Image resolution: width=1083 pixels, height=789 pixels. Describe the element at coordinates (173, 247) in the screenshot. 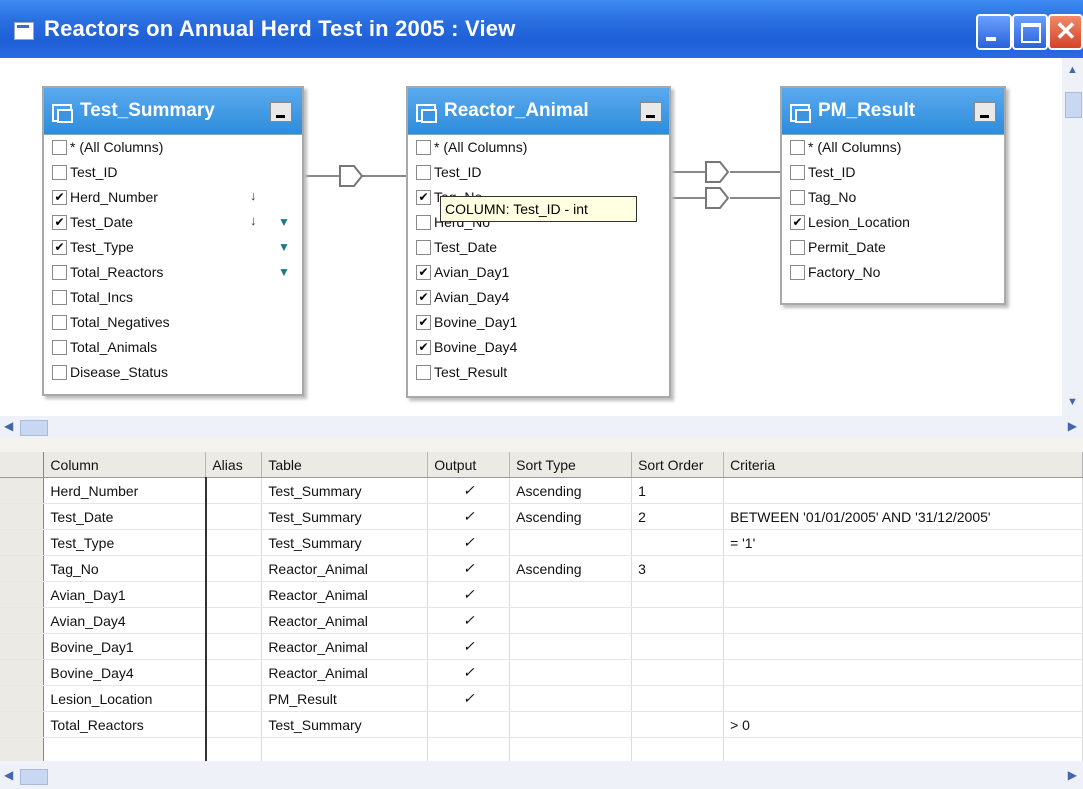

I see `column-row: ✔ Test_Type ▼` at that location.